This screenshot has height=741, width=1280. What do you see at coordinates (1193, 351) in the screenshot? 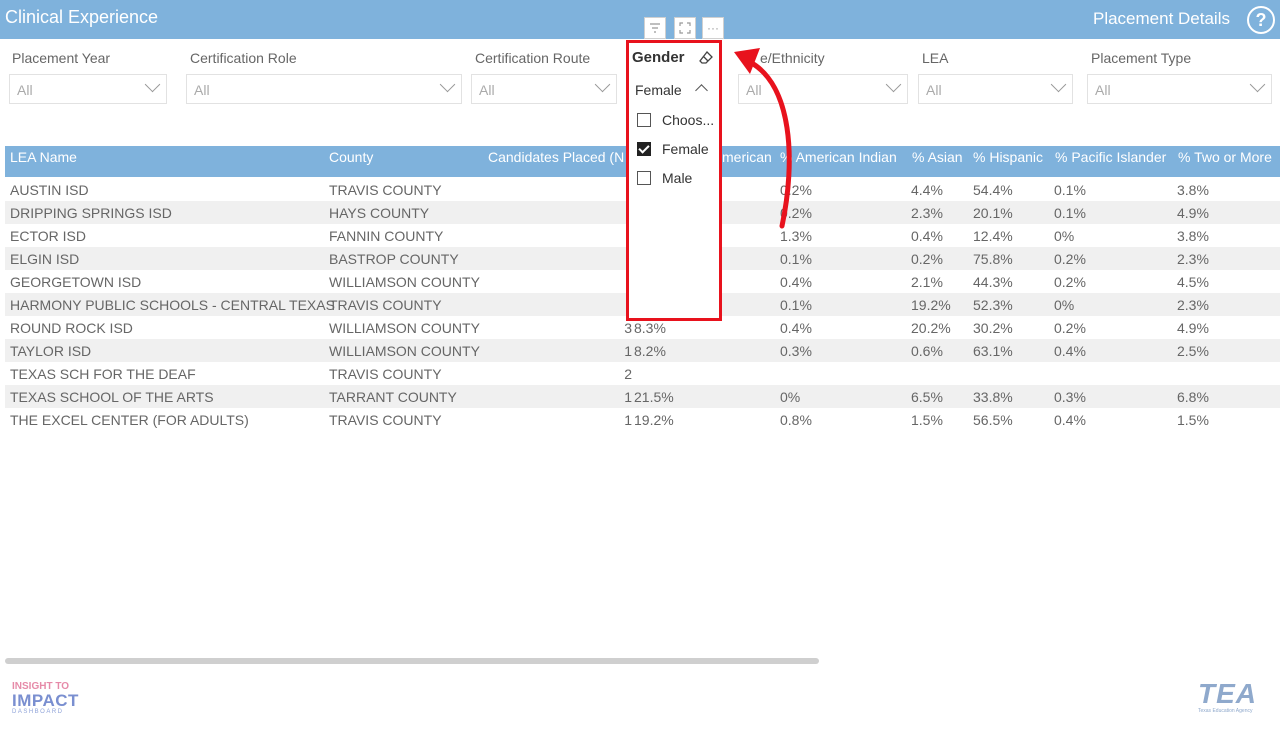
I see `table-cell: 2.5%` at bounding box center [1193, 351].